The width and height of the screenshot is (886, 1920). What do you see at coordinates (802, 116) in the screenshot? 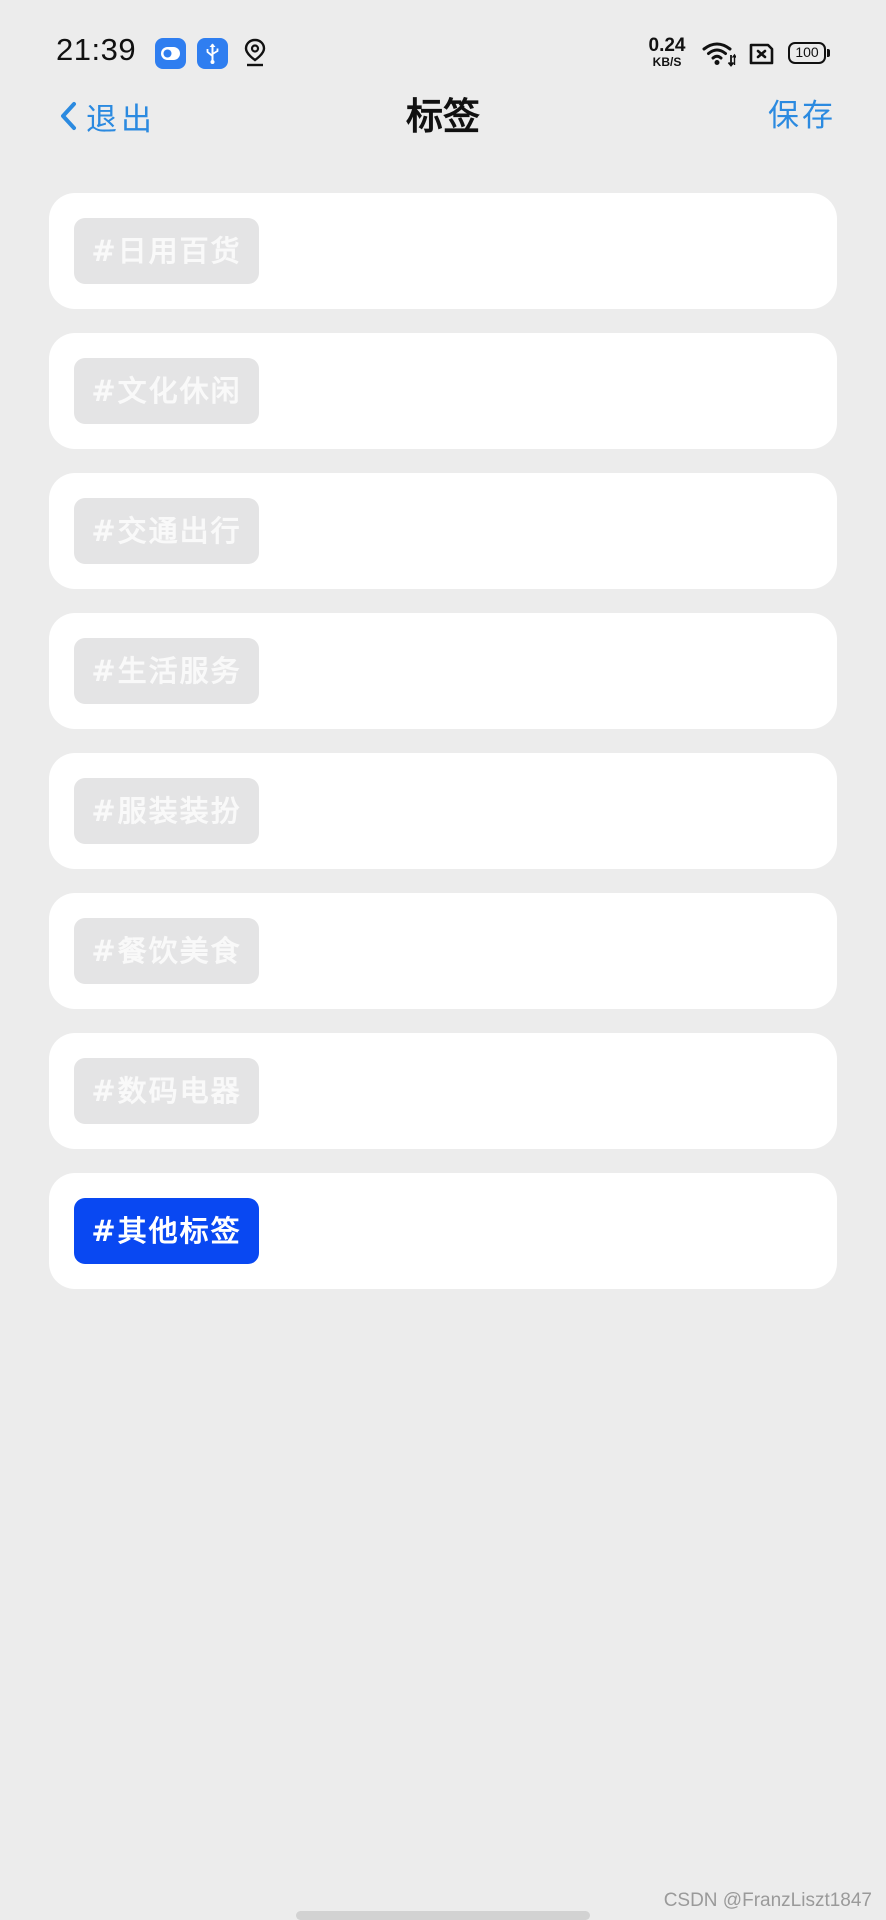
I see `save-button: 保存` at bounding box center [802, 116].